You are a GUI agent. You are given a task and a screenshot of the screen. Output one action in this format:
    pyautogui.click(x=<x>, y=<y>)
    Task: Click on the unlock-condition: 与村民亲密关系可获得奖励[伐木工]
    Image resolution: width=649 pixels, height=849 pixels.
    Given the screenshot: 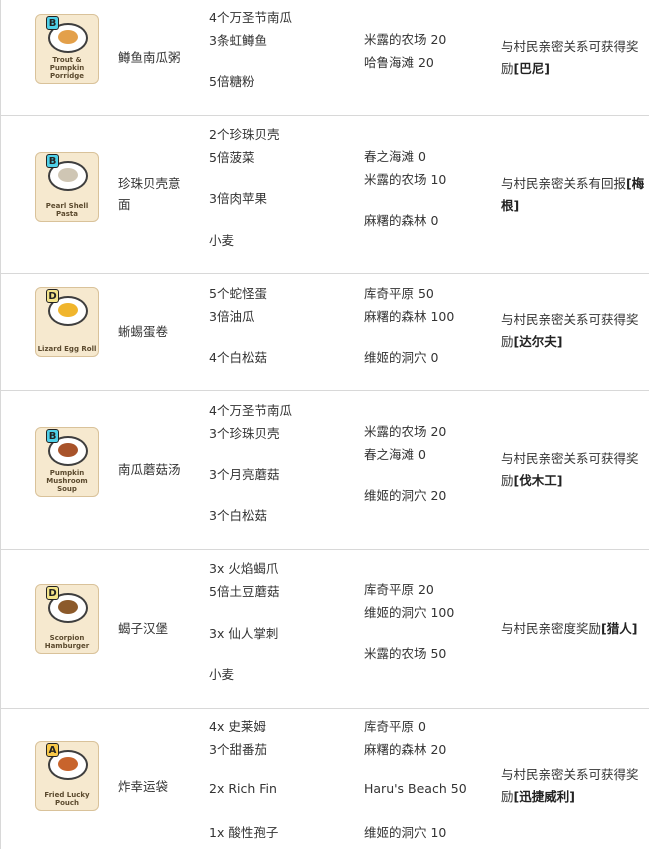 What is the action you would take?
    pyautogui.click(x=573, y=470)
    